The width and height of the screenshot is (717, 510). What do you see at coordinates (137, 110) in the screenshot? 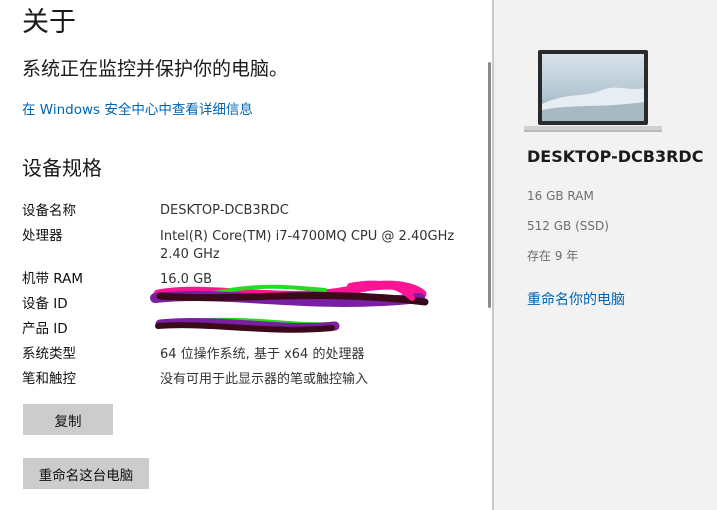
I see `security-center-link: 在 Windows 安全中心中查看详细信息` at bounding box center [137, 110].